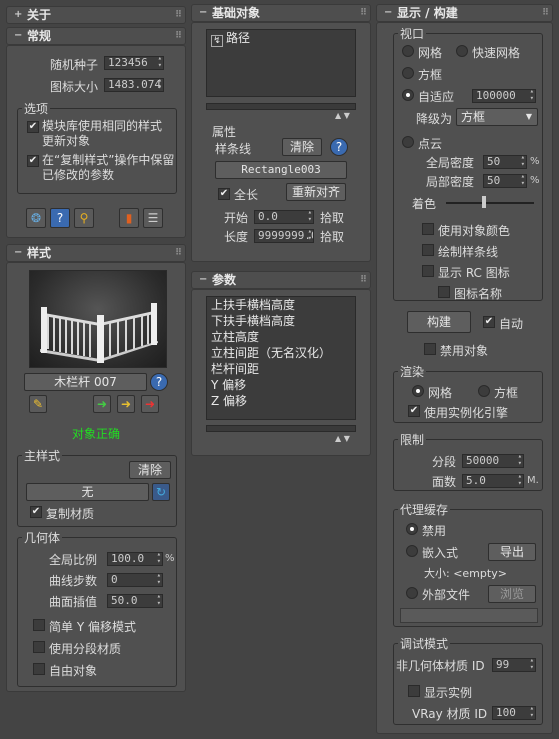  I want to click on icon-name-checkbox, so click(444, 292).